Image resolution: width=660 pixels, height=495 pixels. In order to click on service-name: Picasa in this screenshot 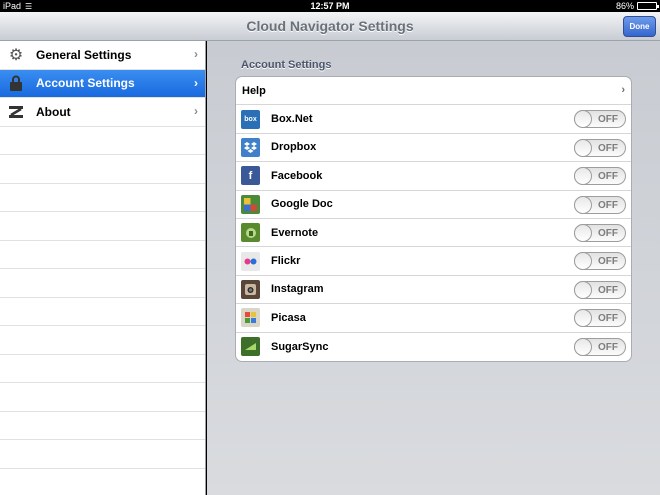, I will do `click(288, 317)`.